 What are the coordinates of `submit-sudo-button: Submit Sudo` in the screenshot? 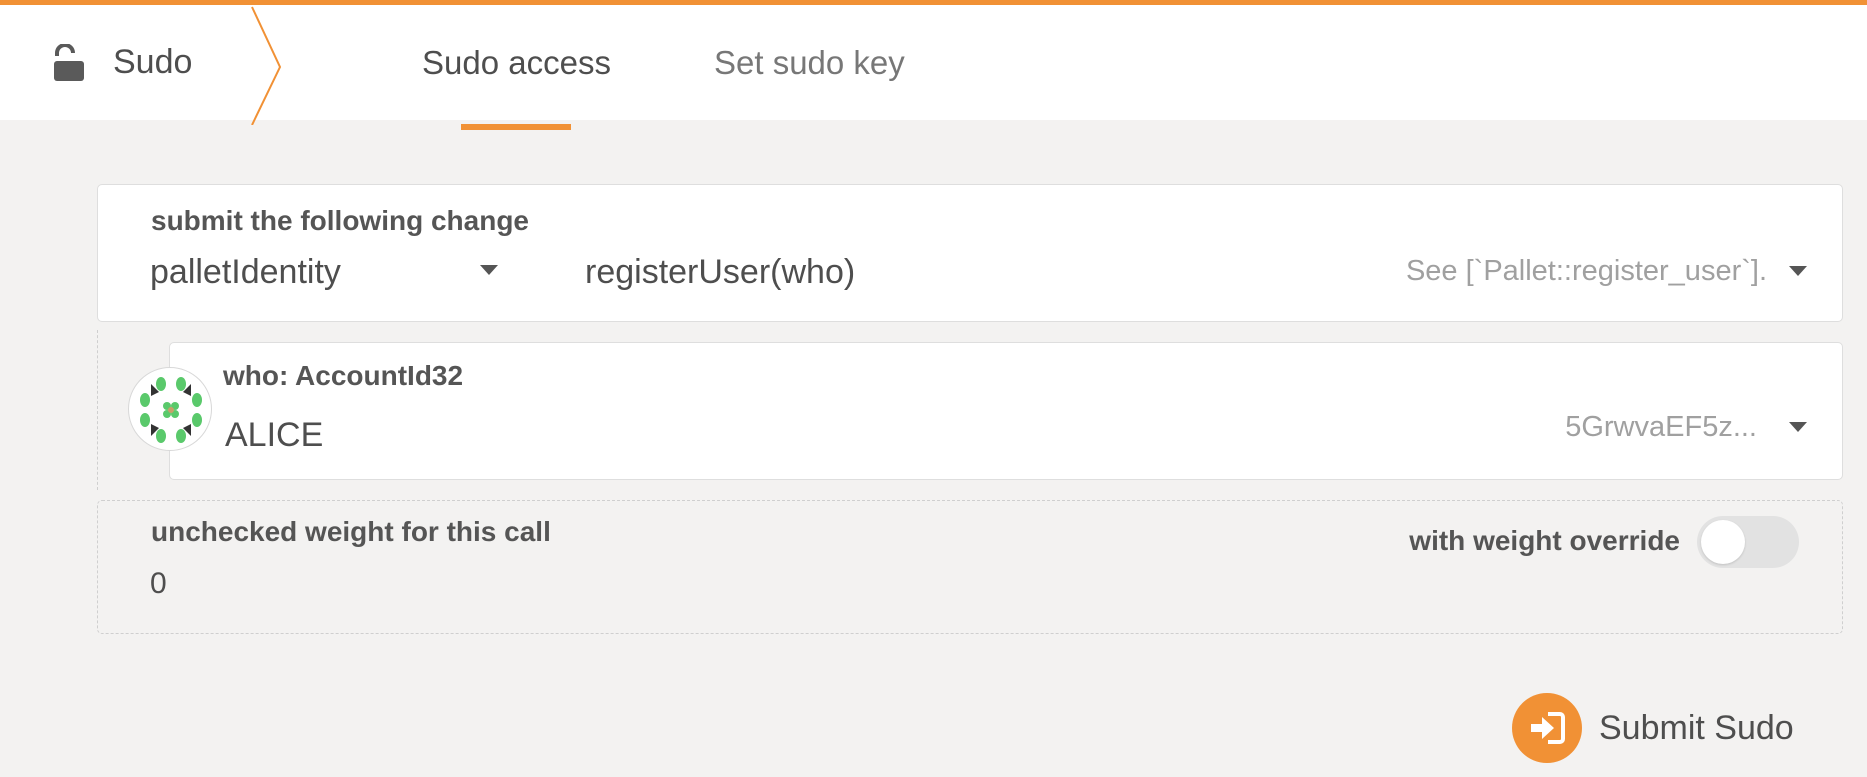 It's located at (1653, 728).